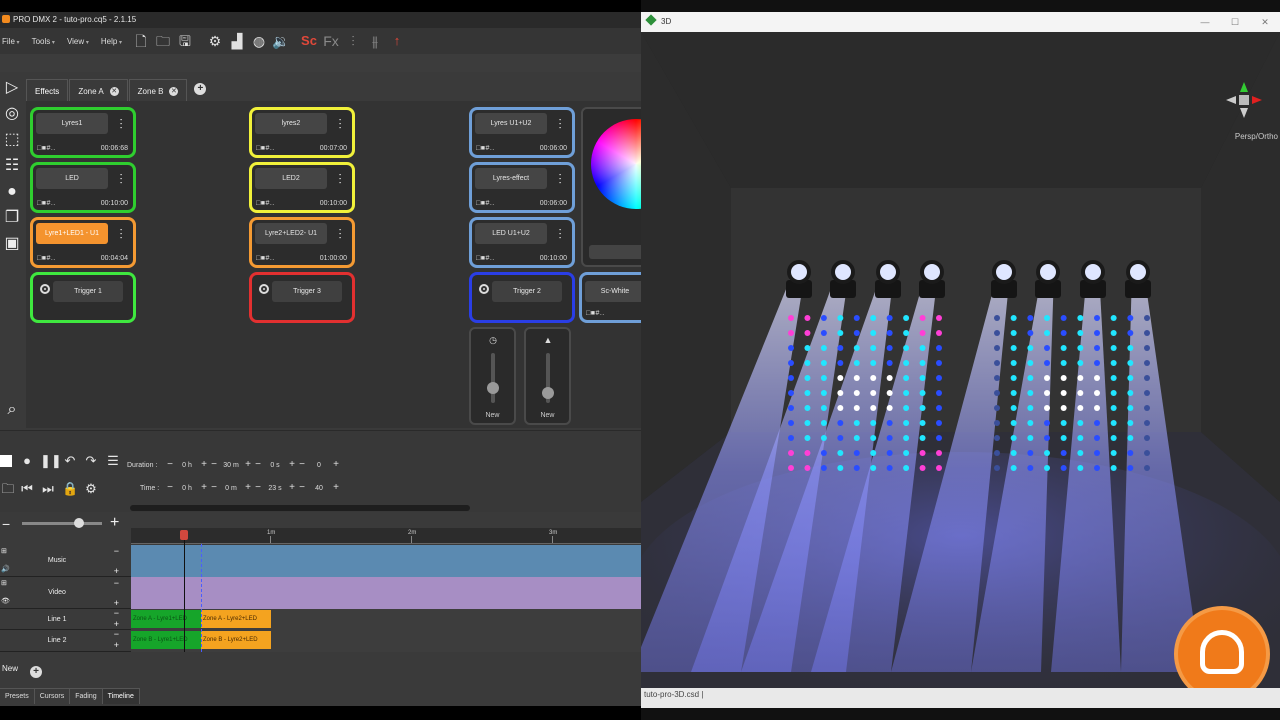  Describe the element at coordinates (300, 508) in the screenshot. I see `timeline-scrollbar` at that location.